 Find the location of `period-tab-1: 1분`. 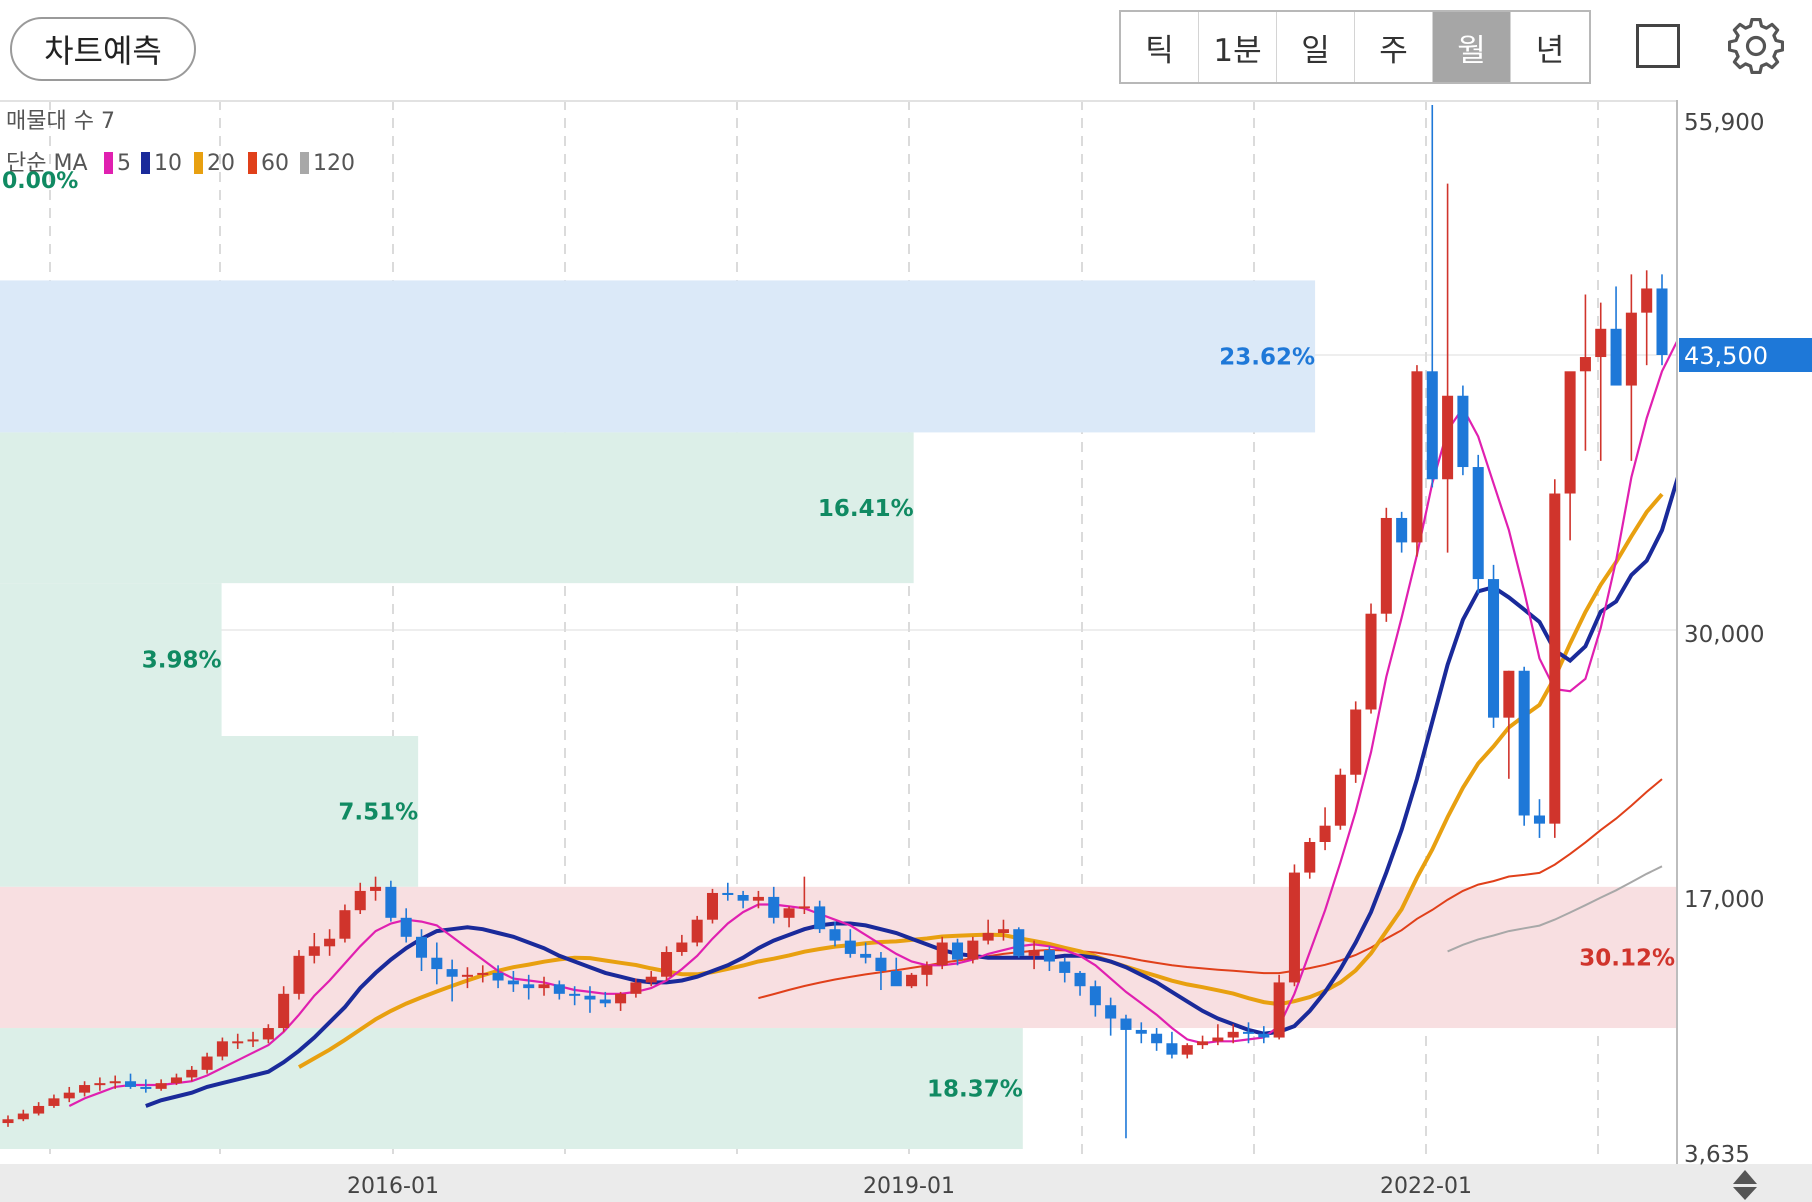

period-tab-1: 1분 is located at coordinates (1238, 47).